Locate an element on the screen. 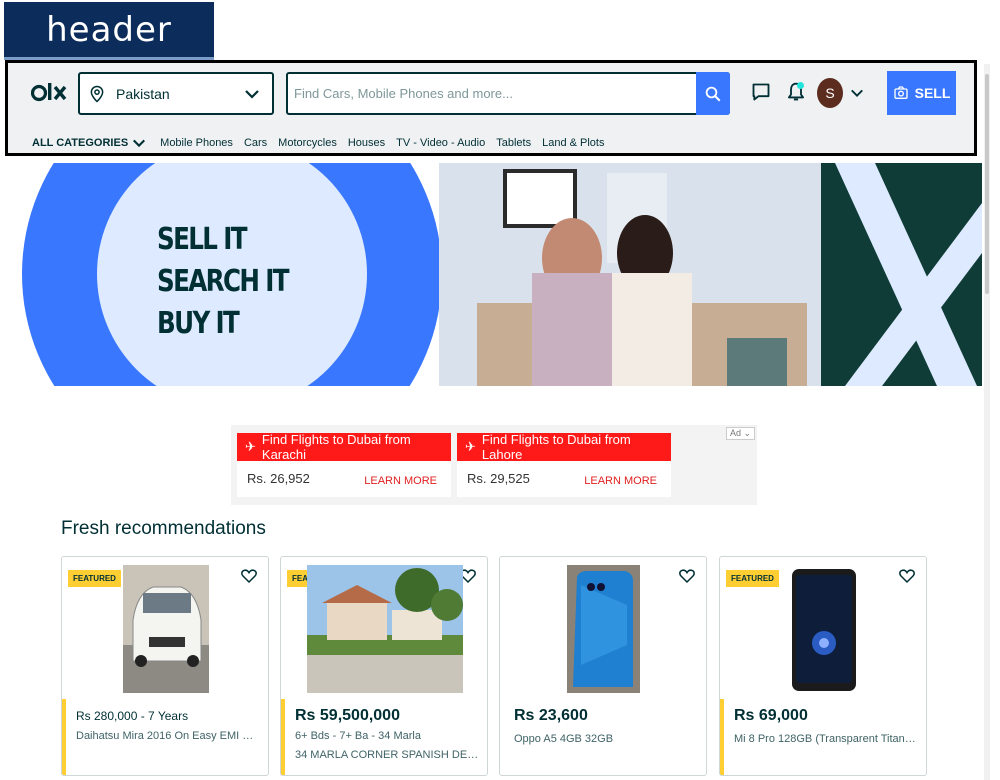  banner-line: SEARCH IT is located at coordinates (223, 281).